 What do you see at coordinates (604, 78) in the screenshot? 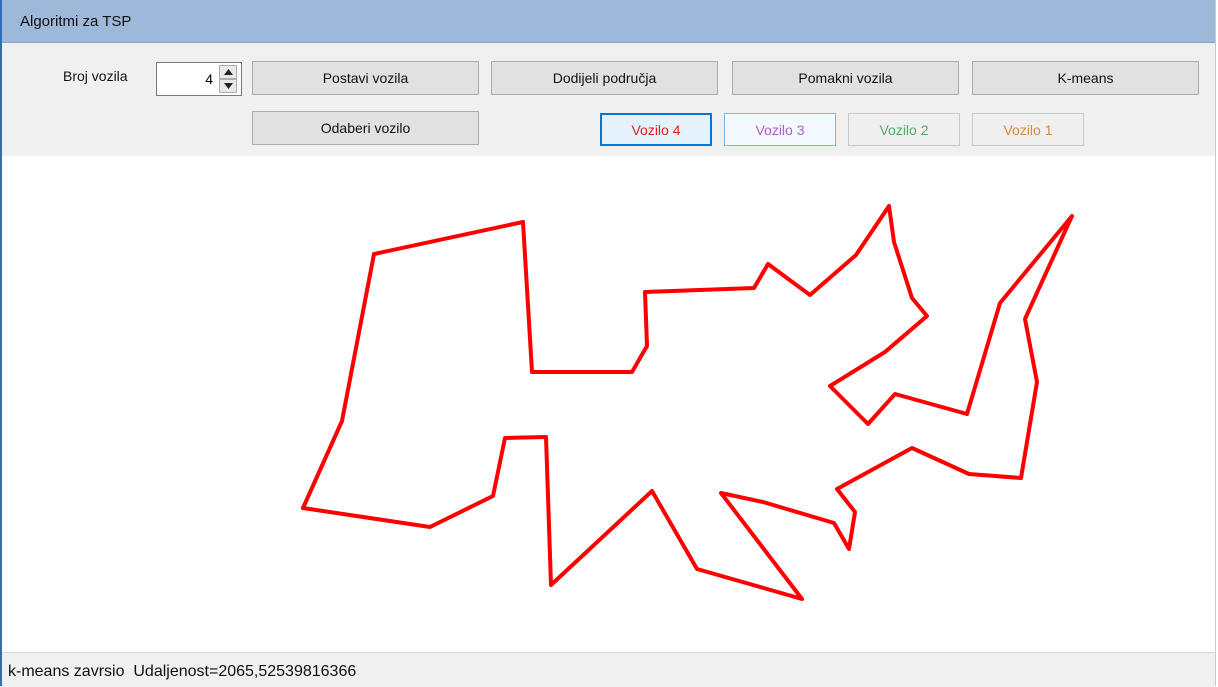
I see `dodijeli-podrucja-button: Dodijeli područja` at bounding box center [604, 78].